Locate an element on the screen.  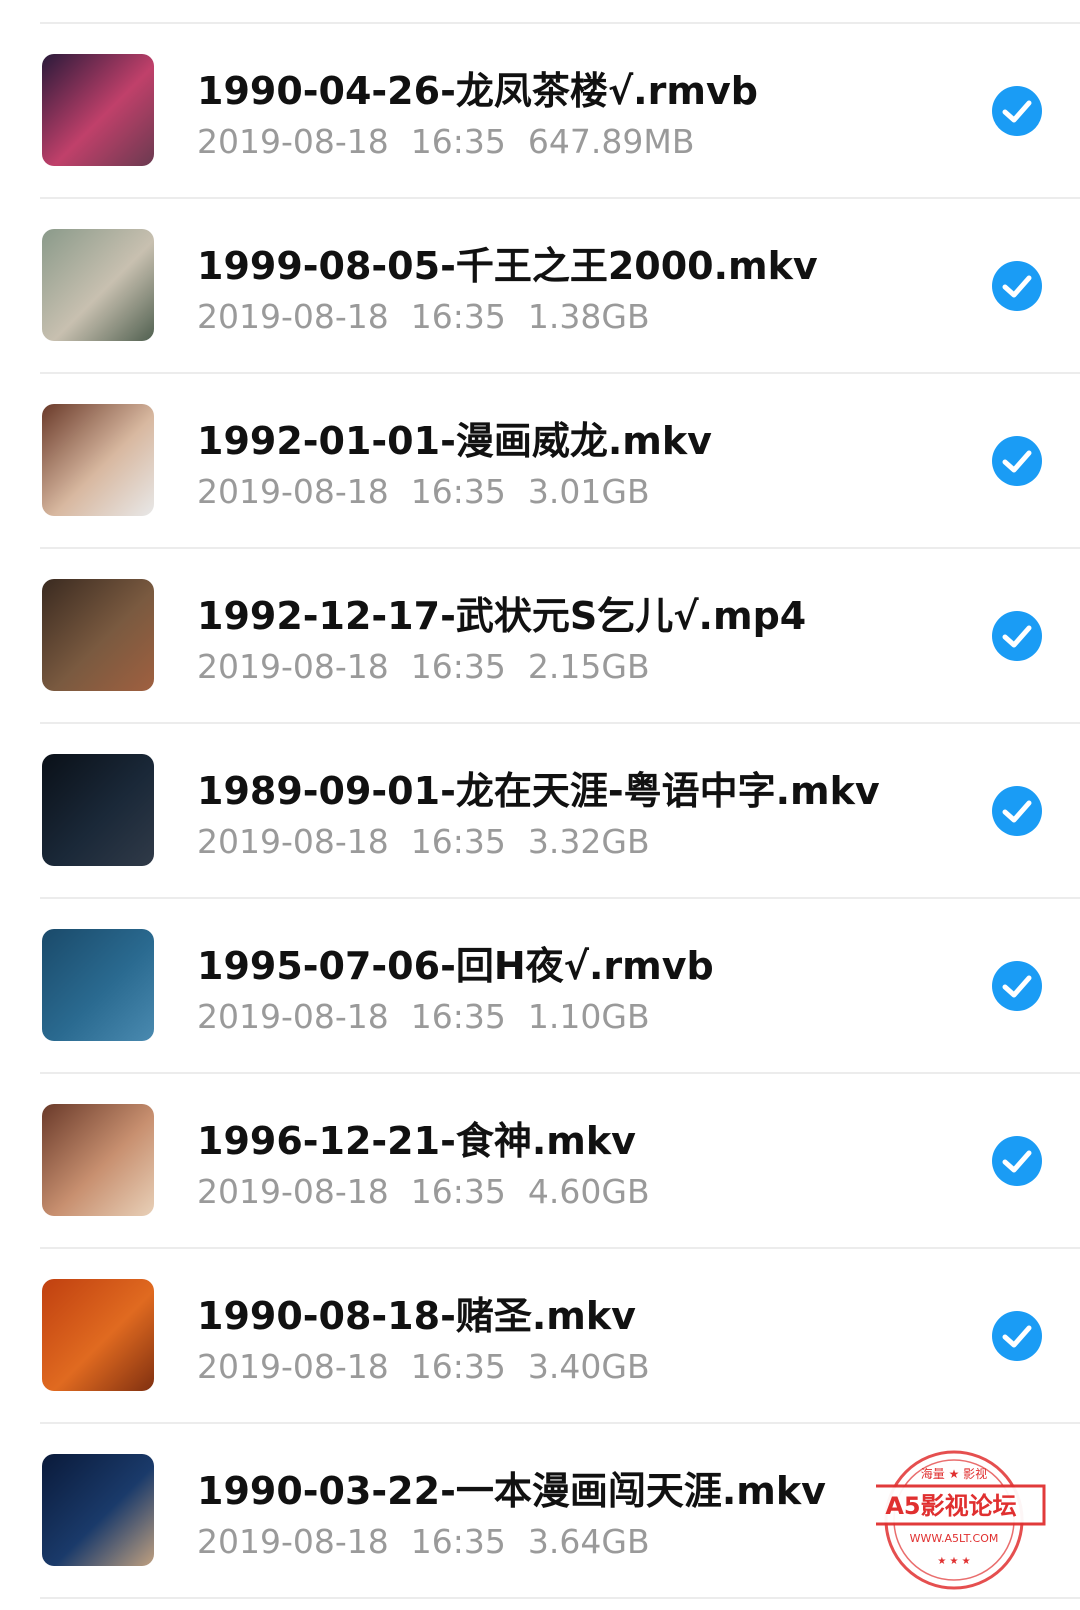
file-row: 1996-12-21-食神.mkv 2019-08-18 16:35 4.60GB is located at coordinates (540, 1161).